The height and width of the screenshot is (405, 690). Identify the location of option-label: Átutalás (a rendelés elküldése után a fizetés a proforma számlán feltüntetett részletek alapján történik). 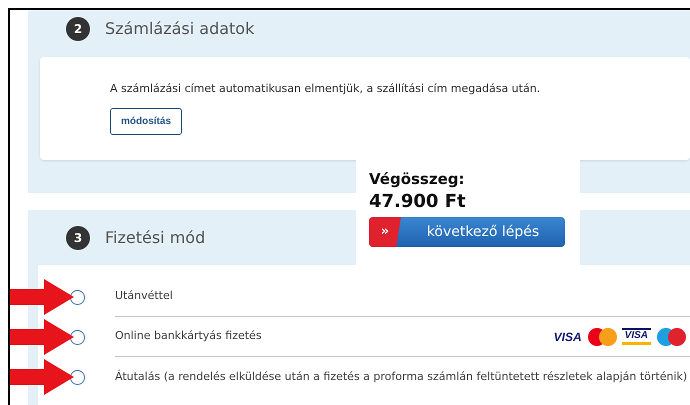
(401, 377).